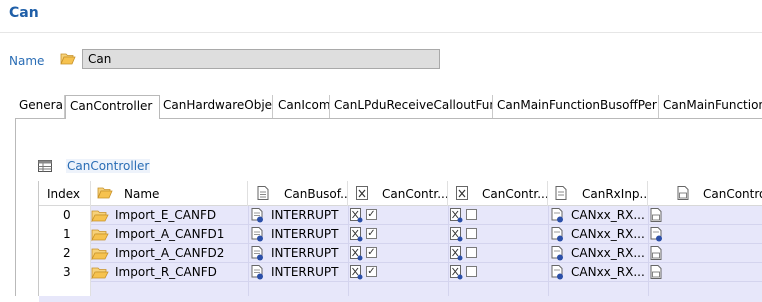 The width and height of the screenshot is (762, 302). I want to click on name-cell: Import_R_CANFD, so click(169, 272).